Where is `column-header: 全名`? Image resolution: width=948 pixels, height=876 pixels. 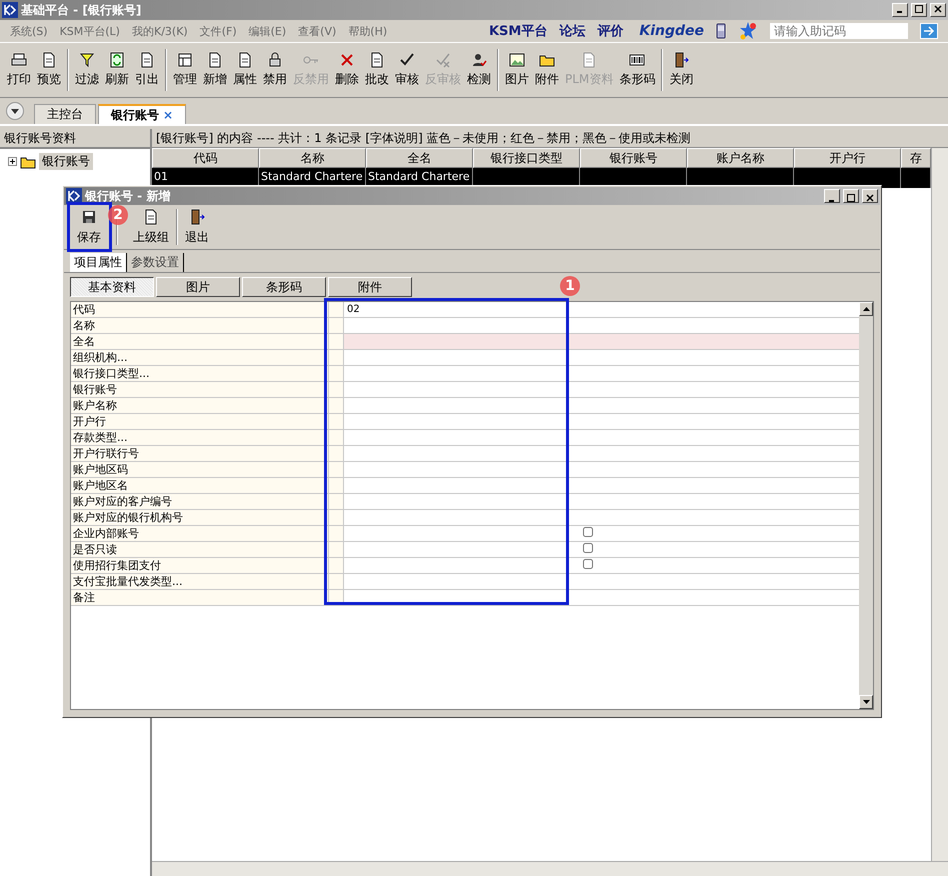 column-header: 全名 is located at coordinates (419, 158).